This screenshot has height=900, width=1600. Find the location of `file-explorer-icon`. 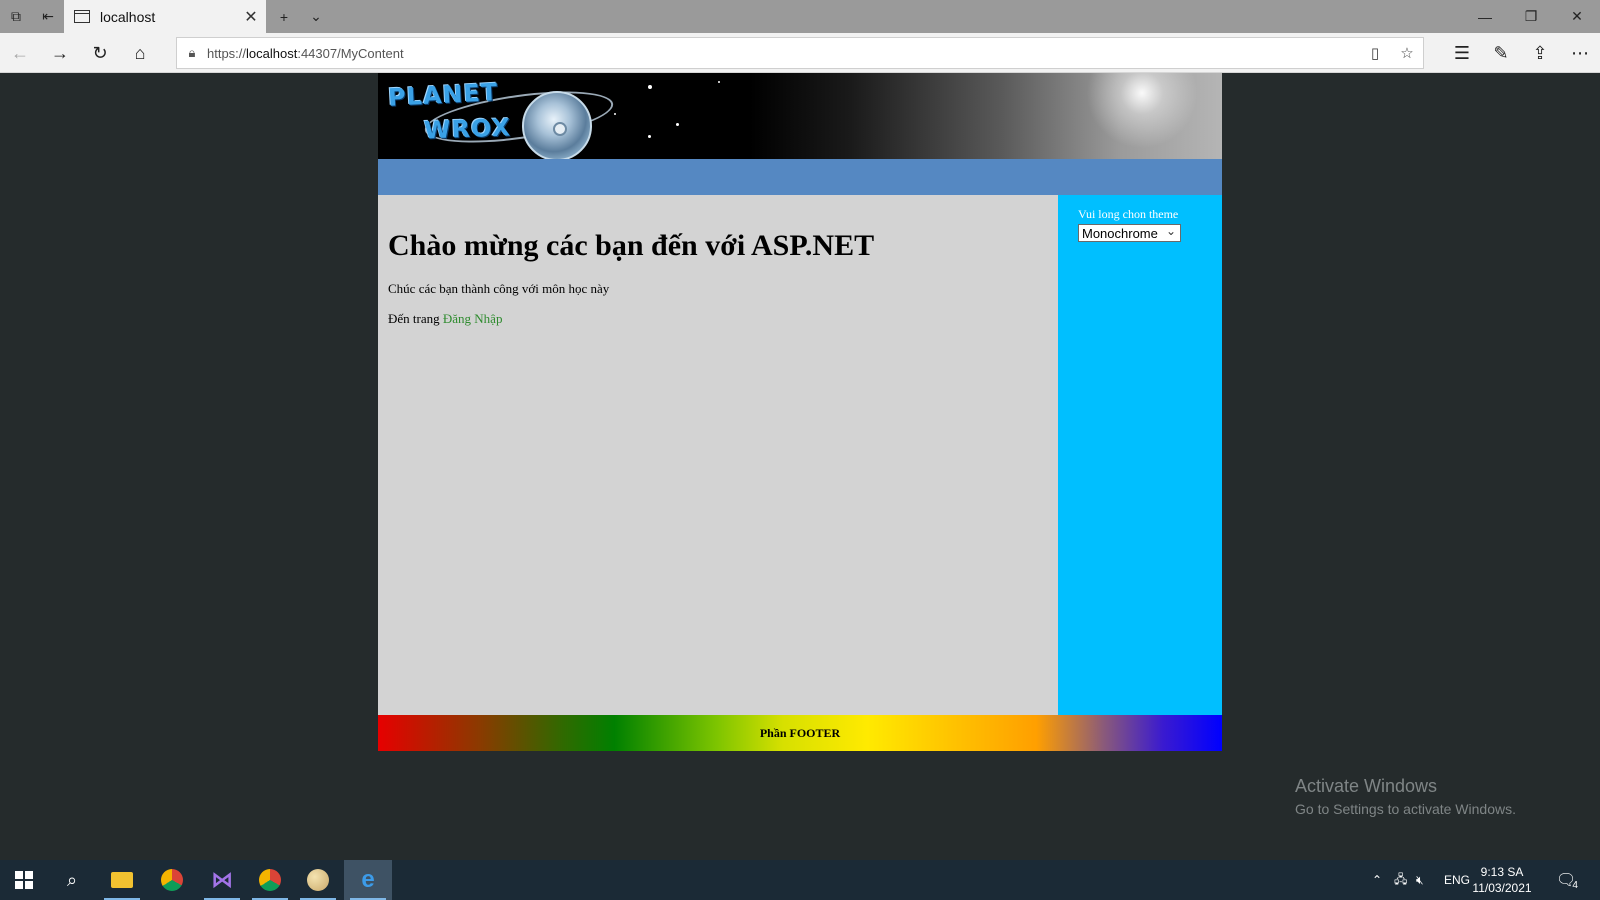

file-explorer-icon is located at coordinates (122, 880).